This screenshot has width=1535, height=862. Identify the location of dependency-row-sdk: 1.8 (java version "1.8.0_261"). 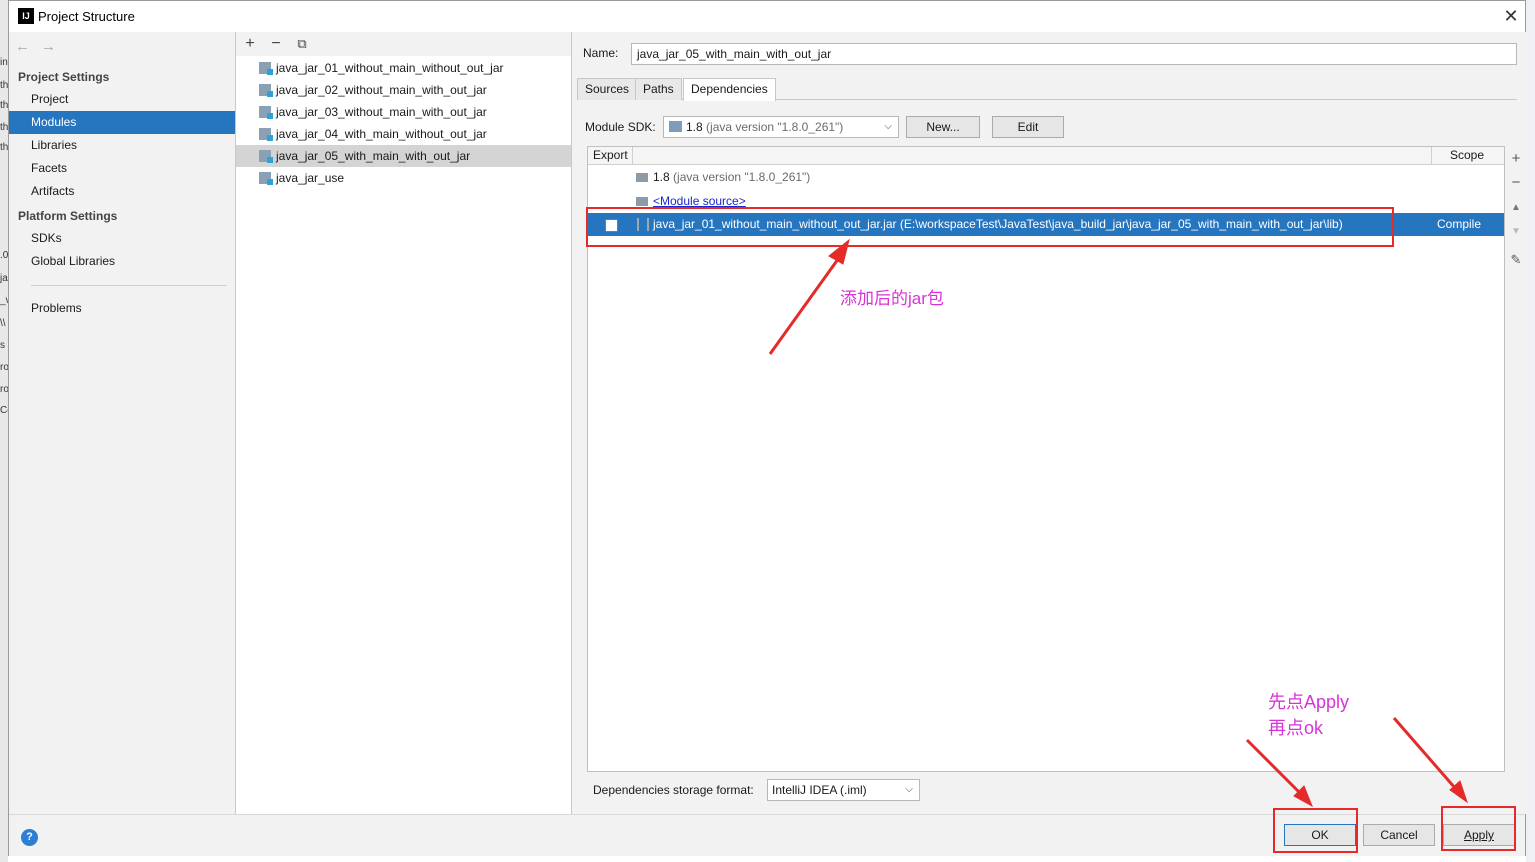
(1046, 177).